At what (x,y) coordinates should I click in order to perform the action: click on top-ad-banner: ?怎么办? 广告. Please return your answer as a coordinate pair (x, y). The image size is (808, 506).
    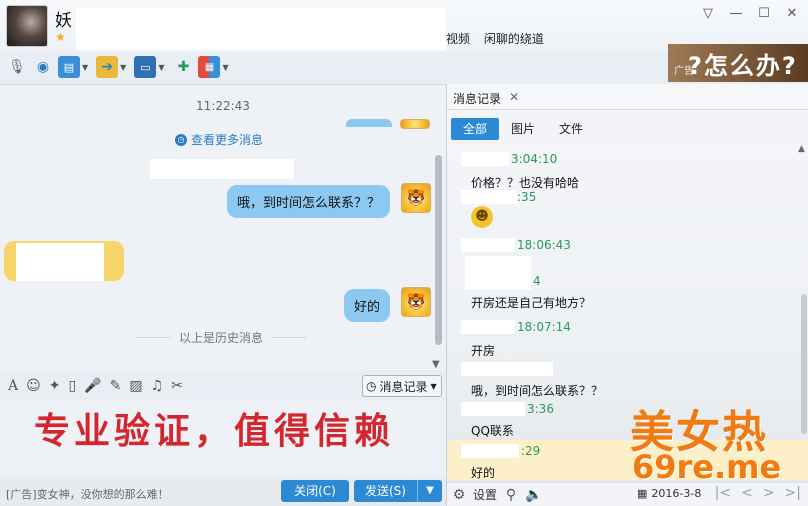
    Looking at the image, I should click on (738, 63).